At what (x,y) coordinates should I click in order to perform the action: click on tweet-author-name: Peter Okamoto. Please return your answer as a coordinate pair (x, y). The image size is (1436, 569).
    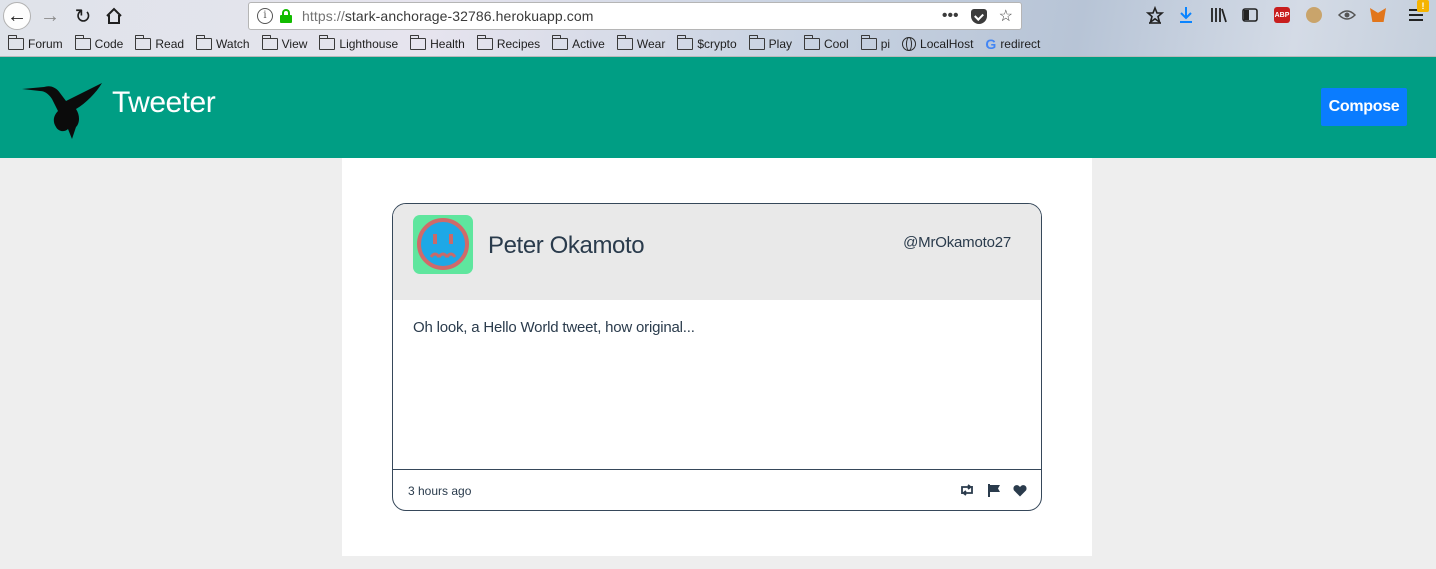
    Looking at the image, I should click on (566, 245).